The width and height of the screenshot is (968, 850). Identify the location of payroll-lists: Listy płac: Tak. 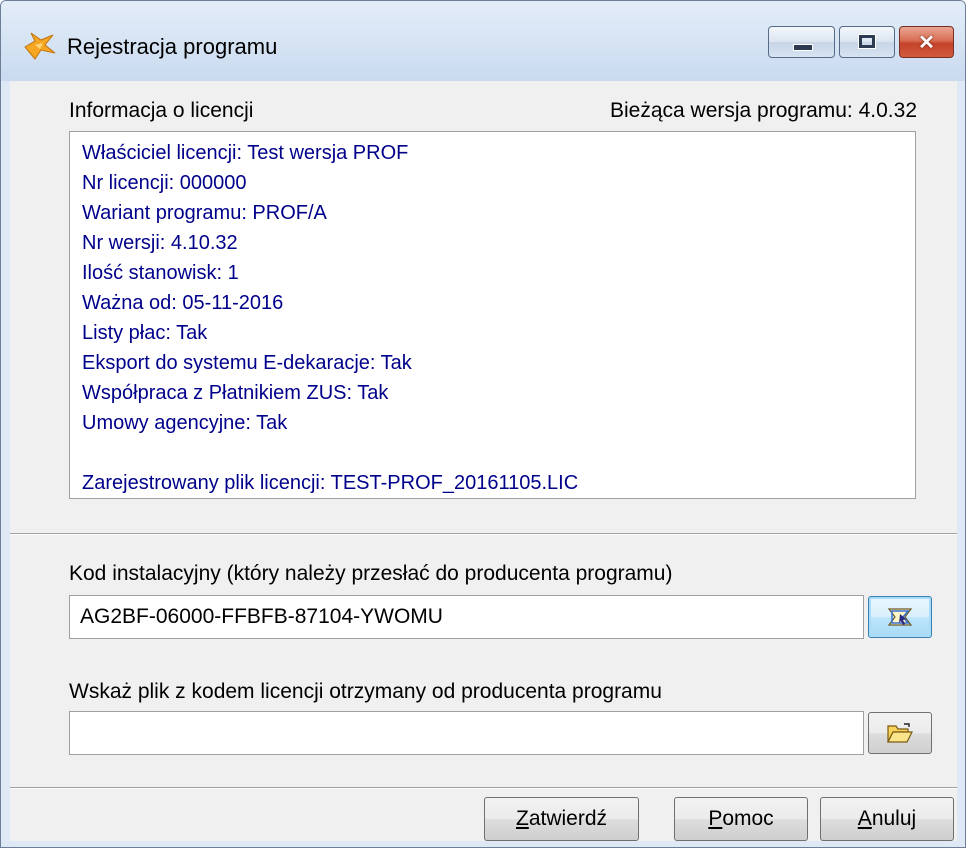
(145, 333).